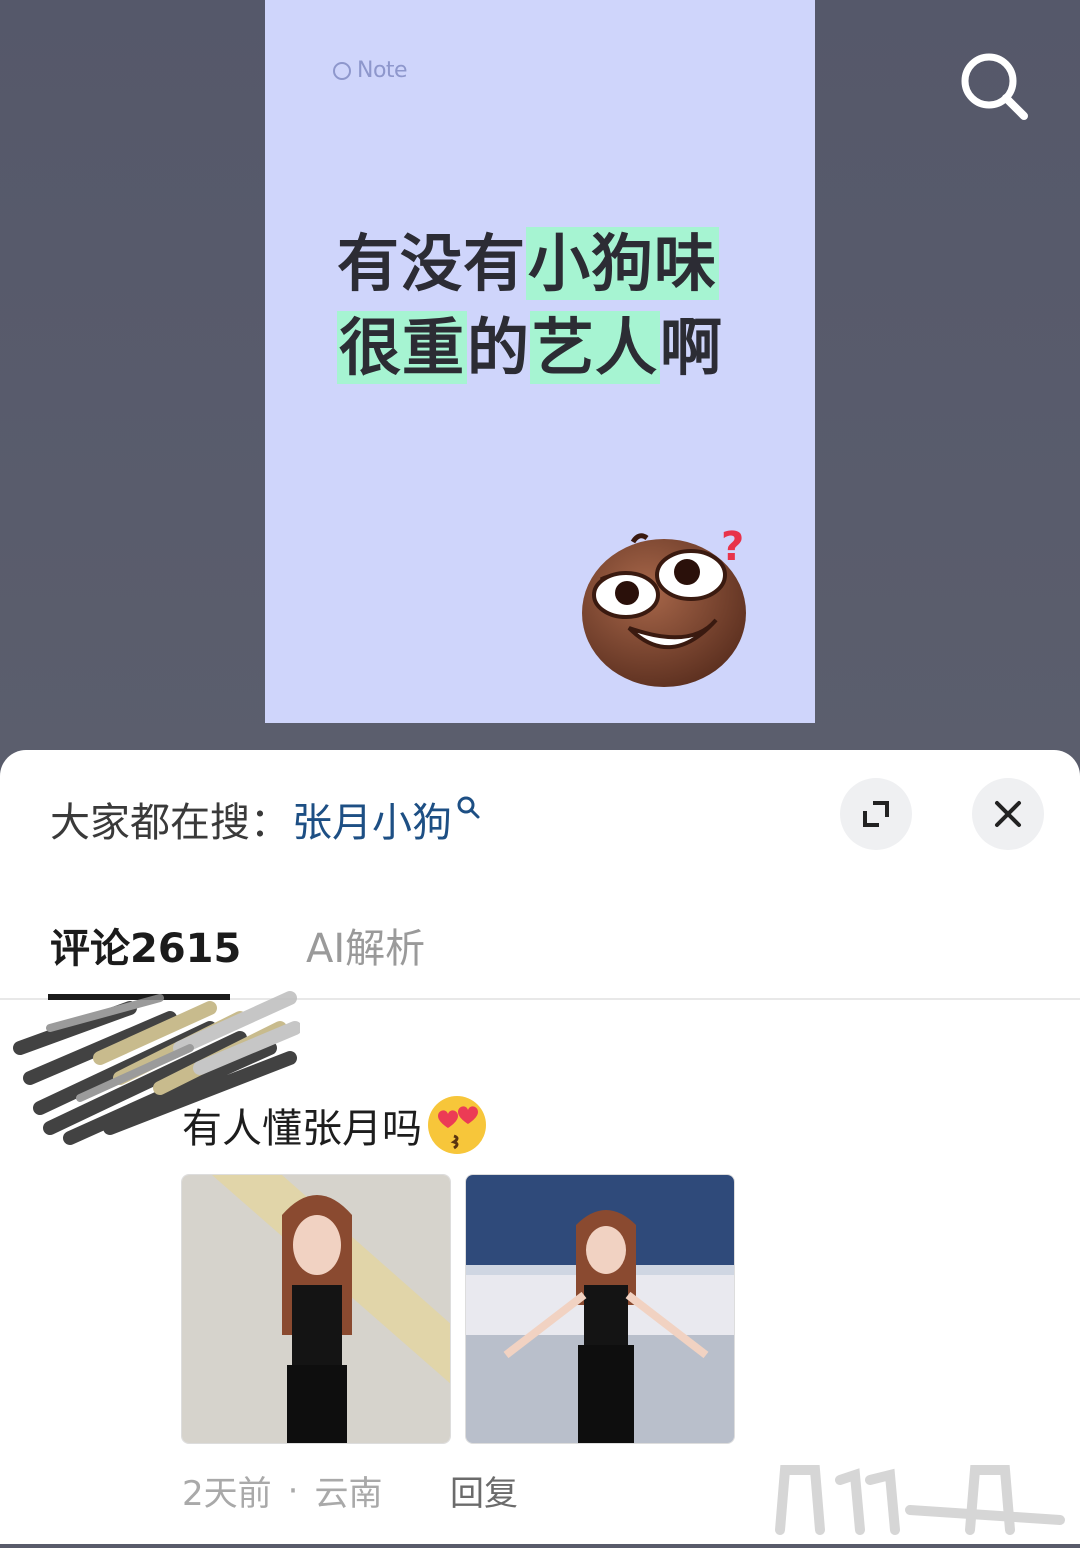 This screenshot has width=1080, height=1548. Describe the element at coordinates (348, 1494) in the screenshot. I see `comment-location: 云南` at that location.